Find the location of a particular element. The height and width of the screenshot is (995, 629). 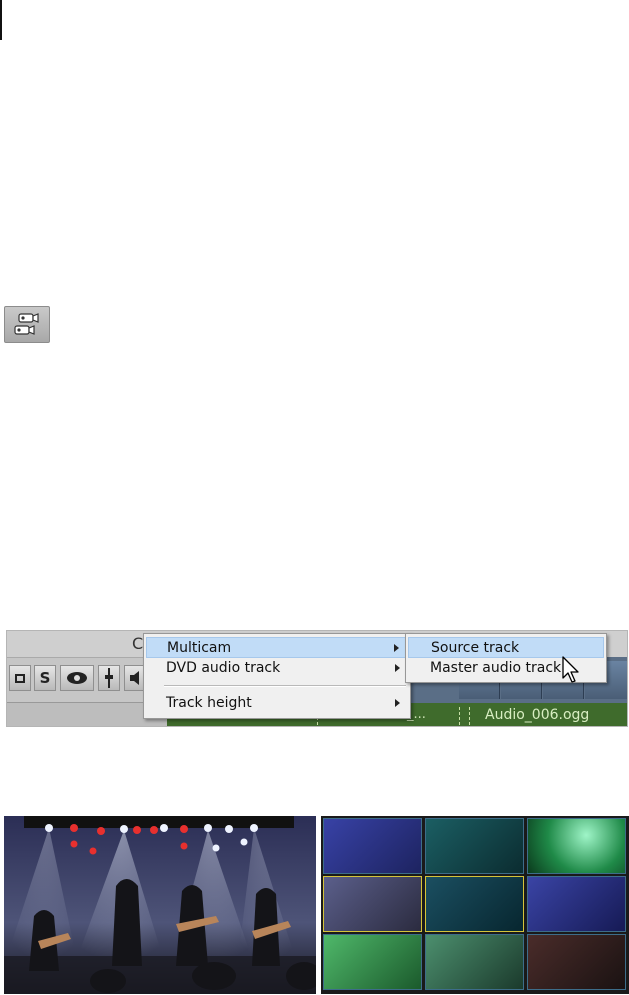

concert-stage-image is located at coordinates (160, 905).